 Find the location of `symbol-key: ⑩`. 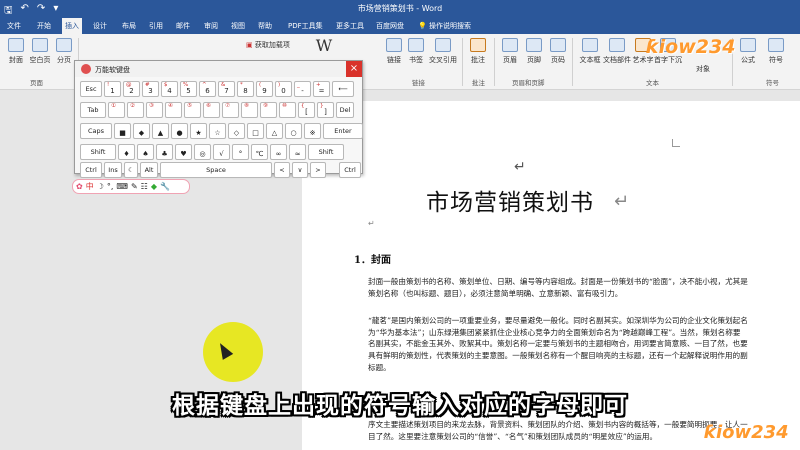

symbol-key: ⑩ is located at coordinates (287, 110).